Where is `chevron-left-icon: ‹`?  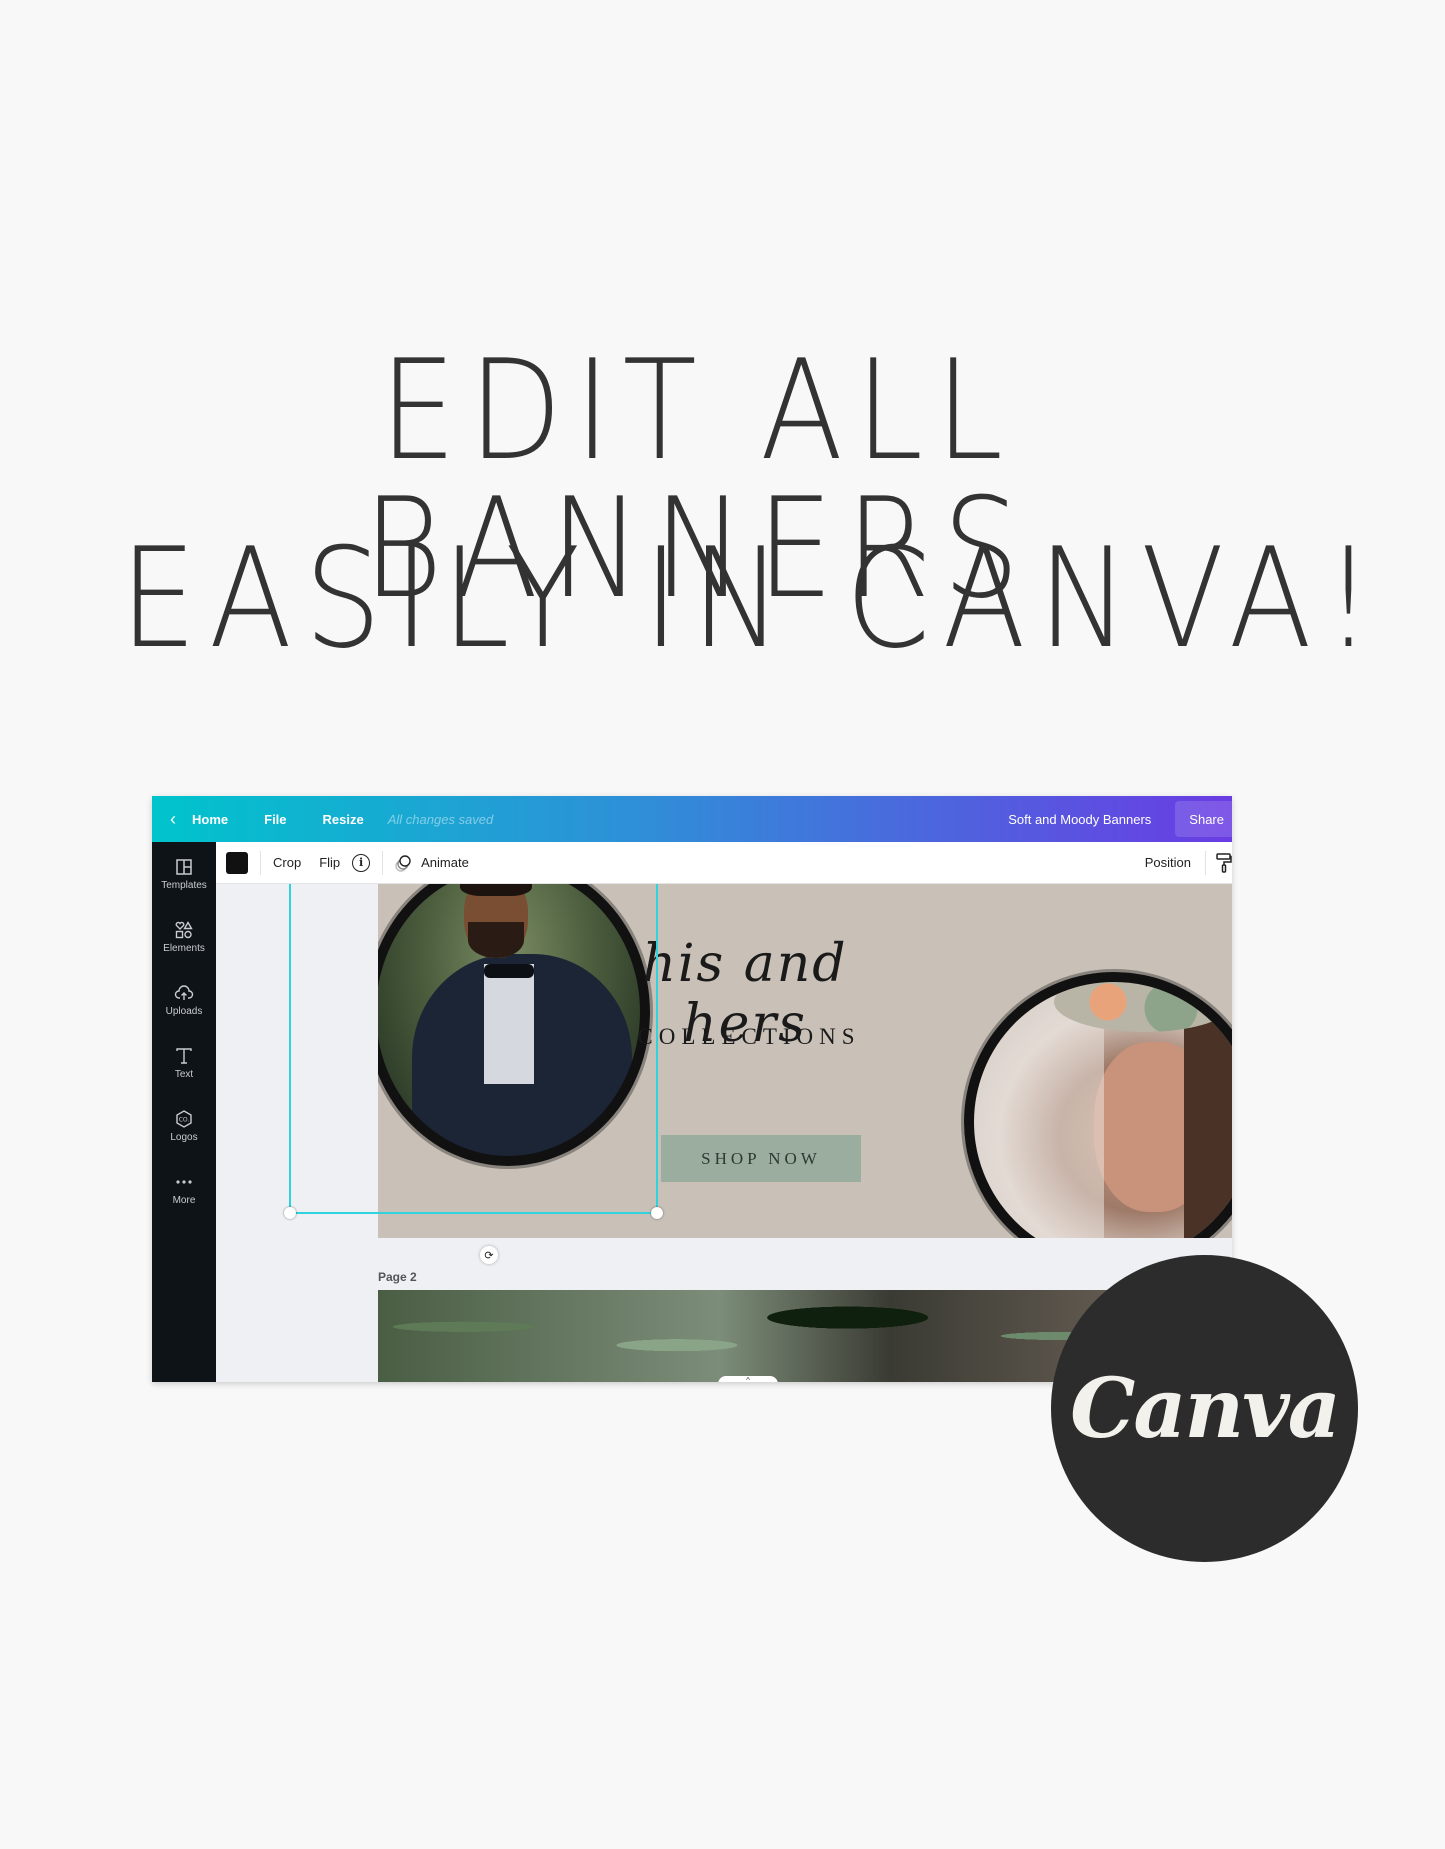 chevron-left-icon: ‹ is located at coordinates (177, 819).